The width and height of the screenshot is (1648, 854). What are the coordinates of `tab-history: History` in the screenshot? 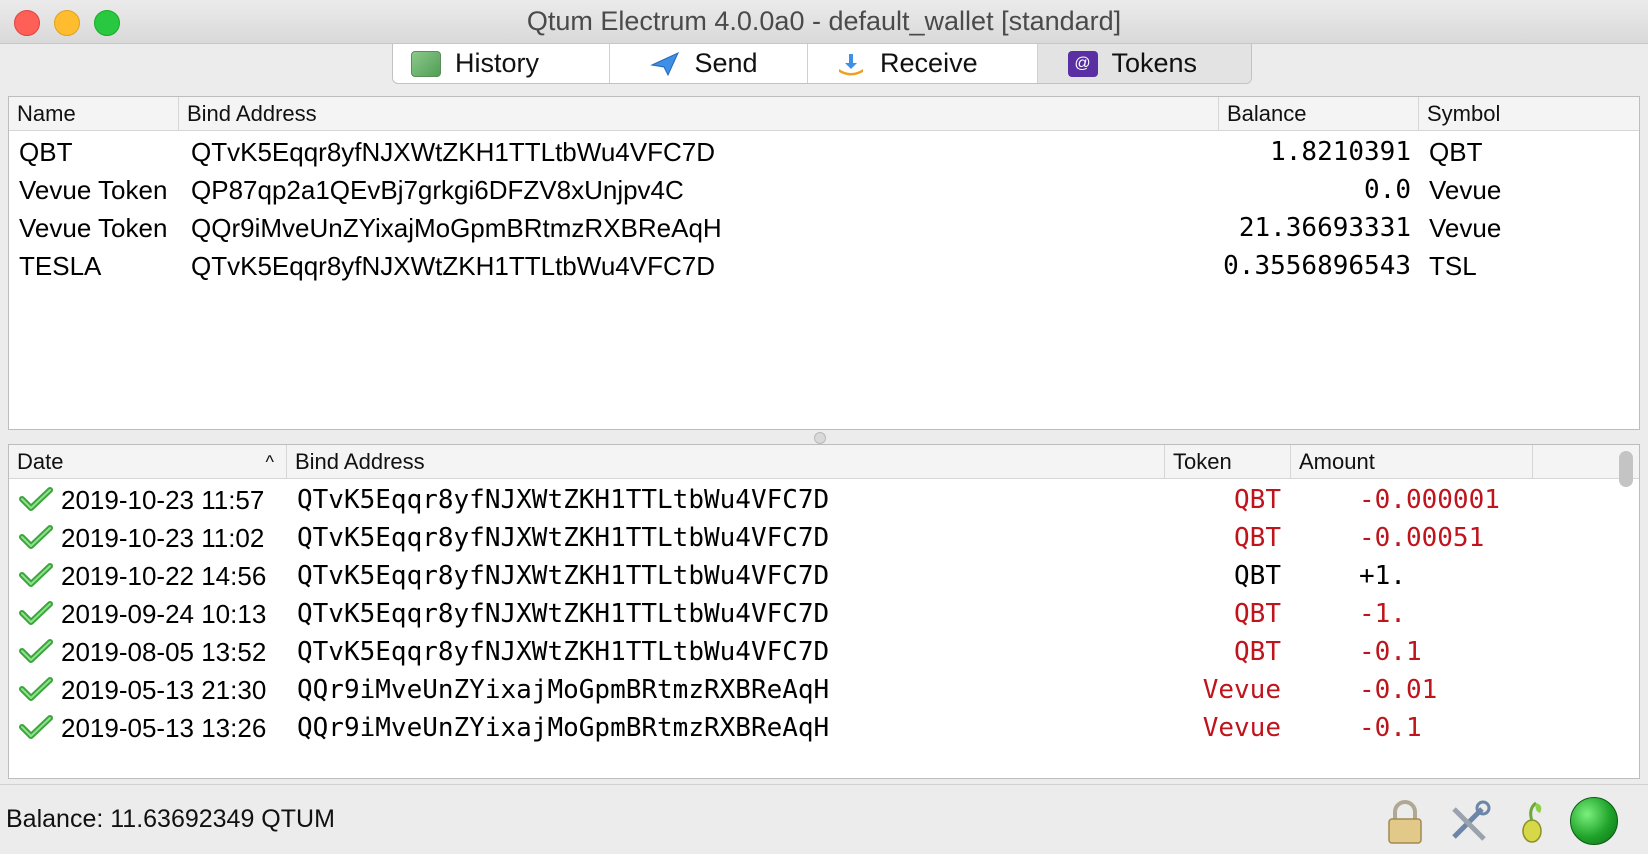 It's located at (502, 63).